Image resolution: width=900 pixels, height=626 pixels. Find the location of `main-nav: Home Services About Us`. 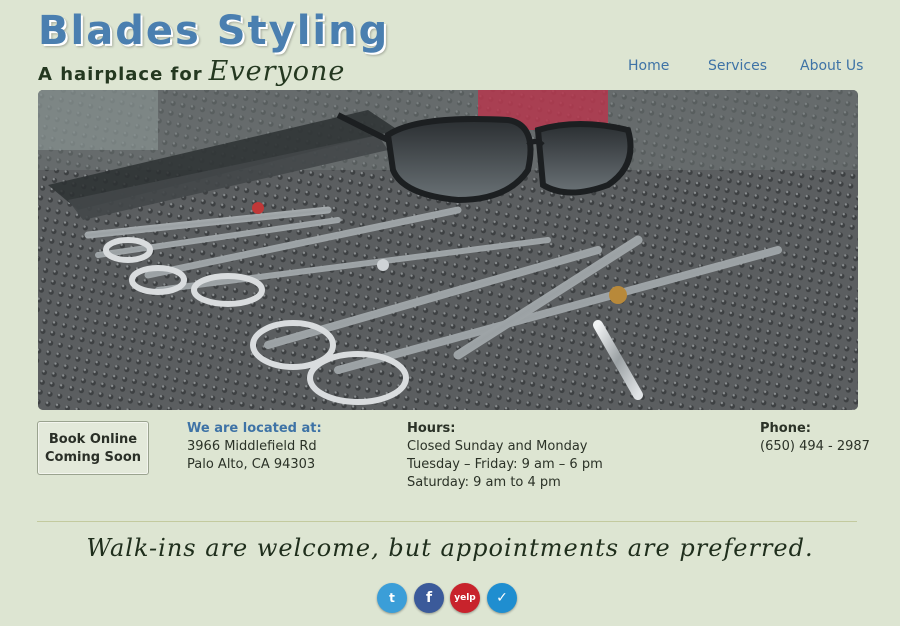

main-nav: Home Services About Us is located at coordinates (450, 68).